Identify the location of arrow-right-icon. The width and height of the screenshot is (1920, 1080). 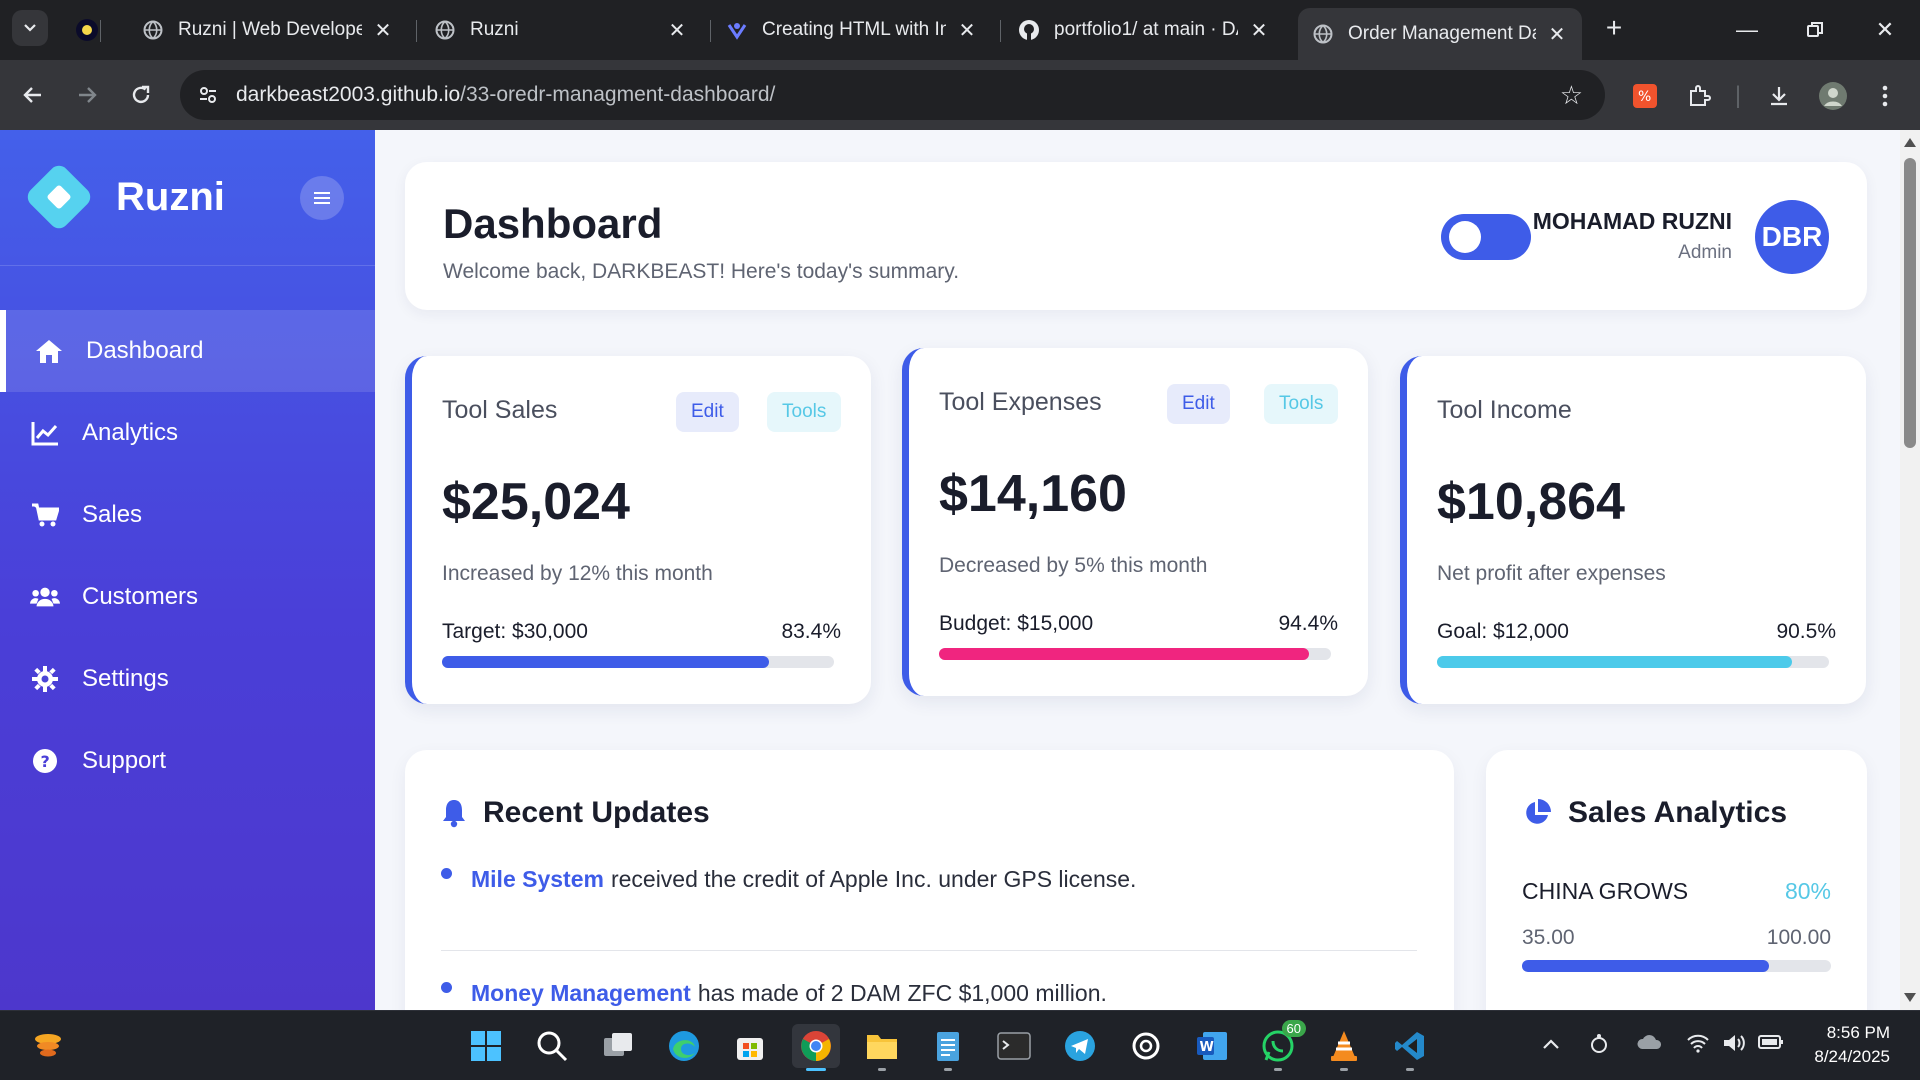
(88, 95).